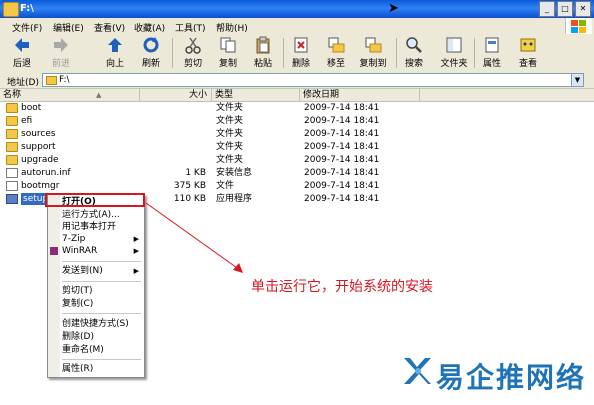 The width and height of the screenshot is (594, 405). I want to click on watermark-text: 易企推网络, so click(511, 377).